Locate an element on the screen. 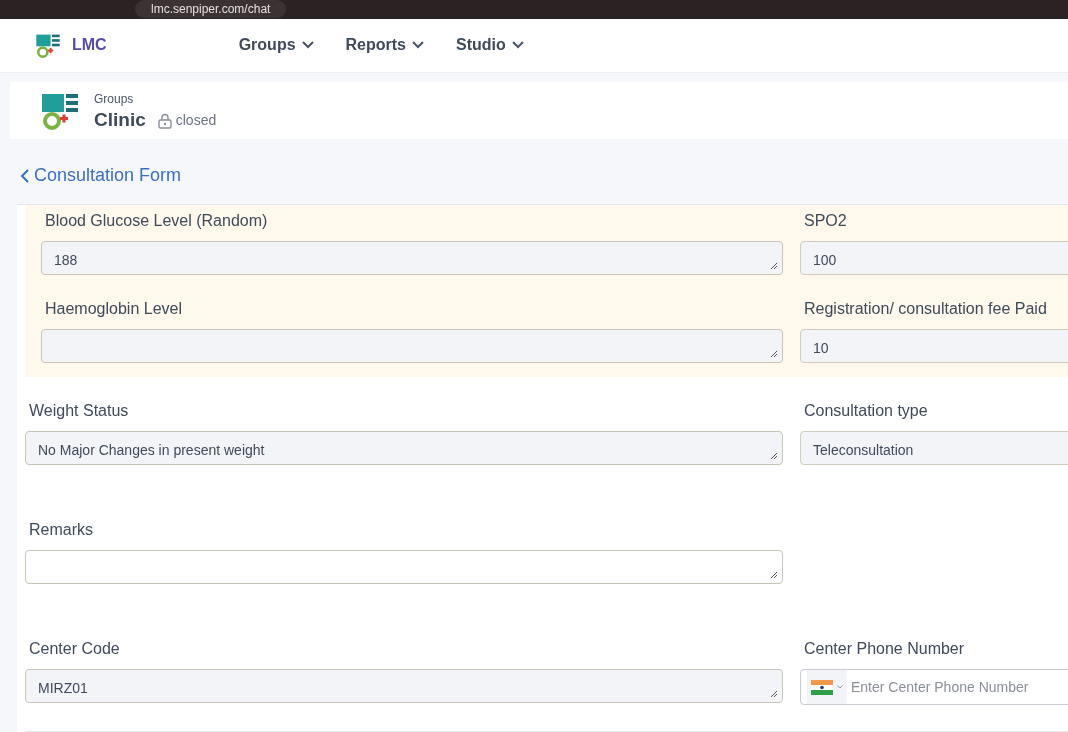  field-label: Center Code is located at coordinates (74, 649).